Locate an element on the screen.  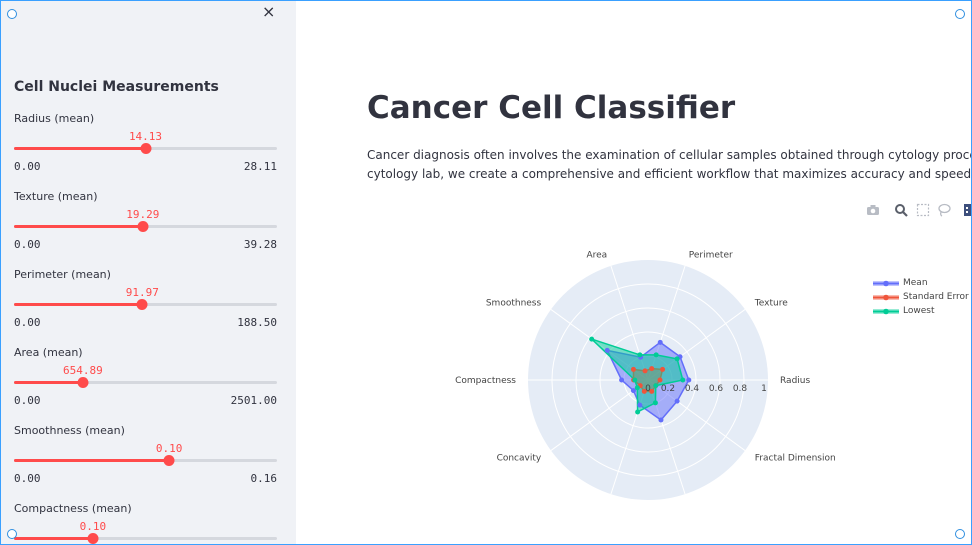
angular-axis-label: Texture is located at coordinates (771, 303).